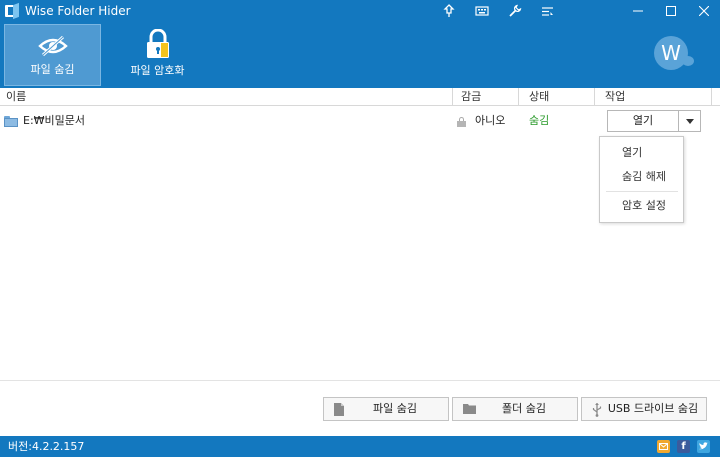 This screenshot has height=457, width=720. Describe the element at coordinates (52, 69) in the screenshot. I see `tool-label: 파일 숨김` at that location.